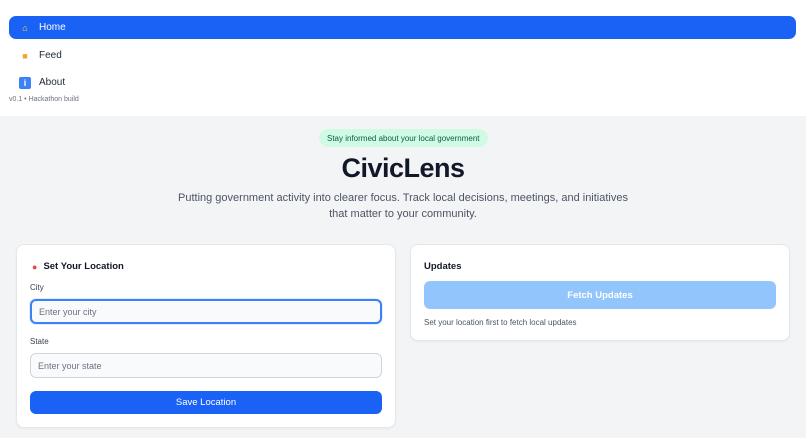 This screenshot has width=806, height=438. What do you see at coordinates (50, 55) in the screenshot?
I see `nav-item-label: Feed` at bounding box center [50, 55].